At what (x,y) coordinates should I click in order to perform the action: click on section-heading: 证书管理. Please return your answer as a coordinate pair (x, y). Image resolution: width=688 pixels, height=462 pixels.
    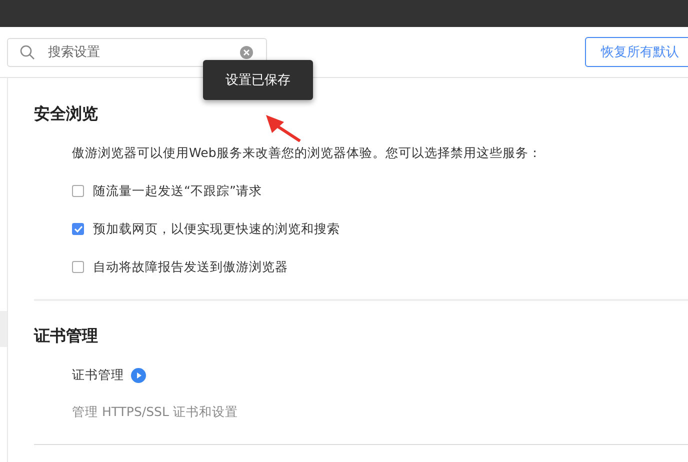
    Looking at the image, I should click on (66, 336).